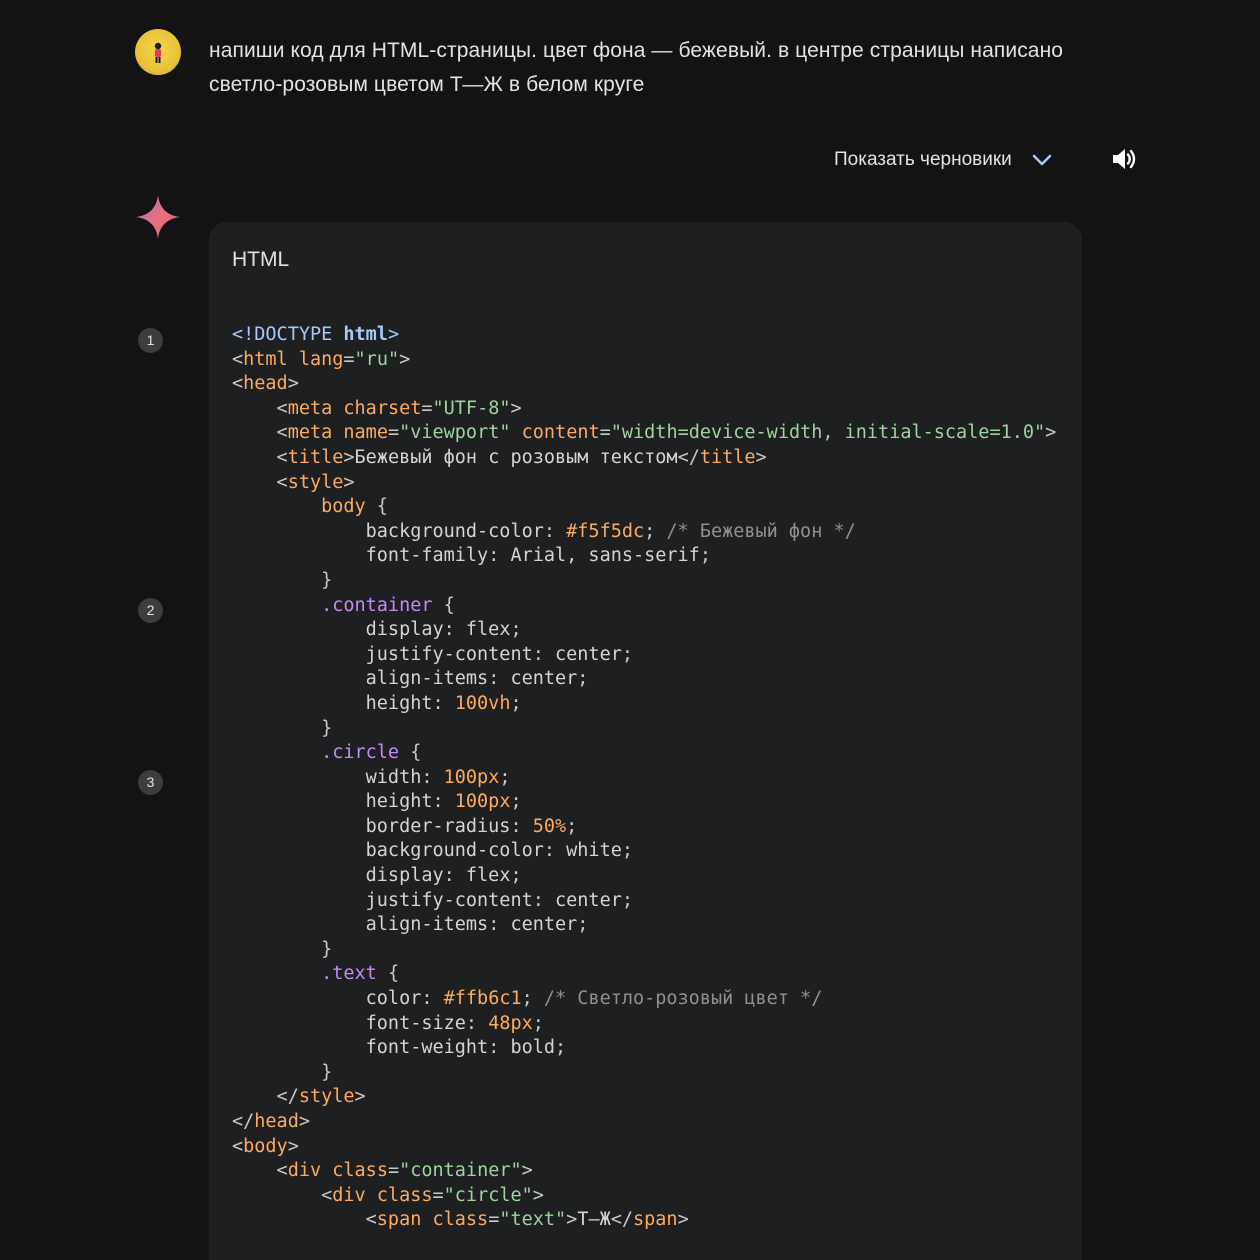 Image resolution: width=1260 pixels, height=1260 pixels. Describe the element at coordinates (455, 433) in the screenshot. I see `code-token: "viewport"` at that location.